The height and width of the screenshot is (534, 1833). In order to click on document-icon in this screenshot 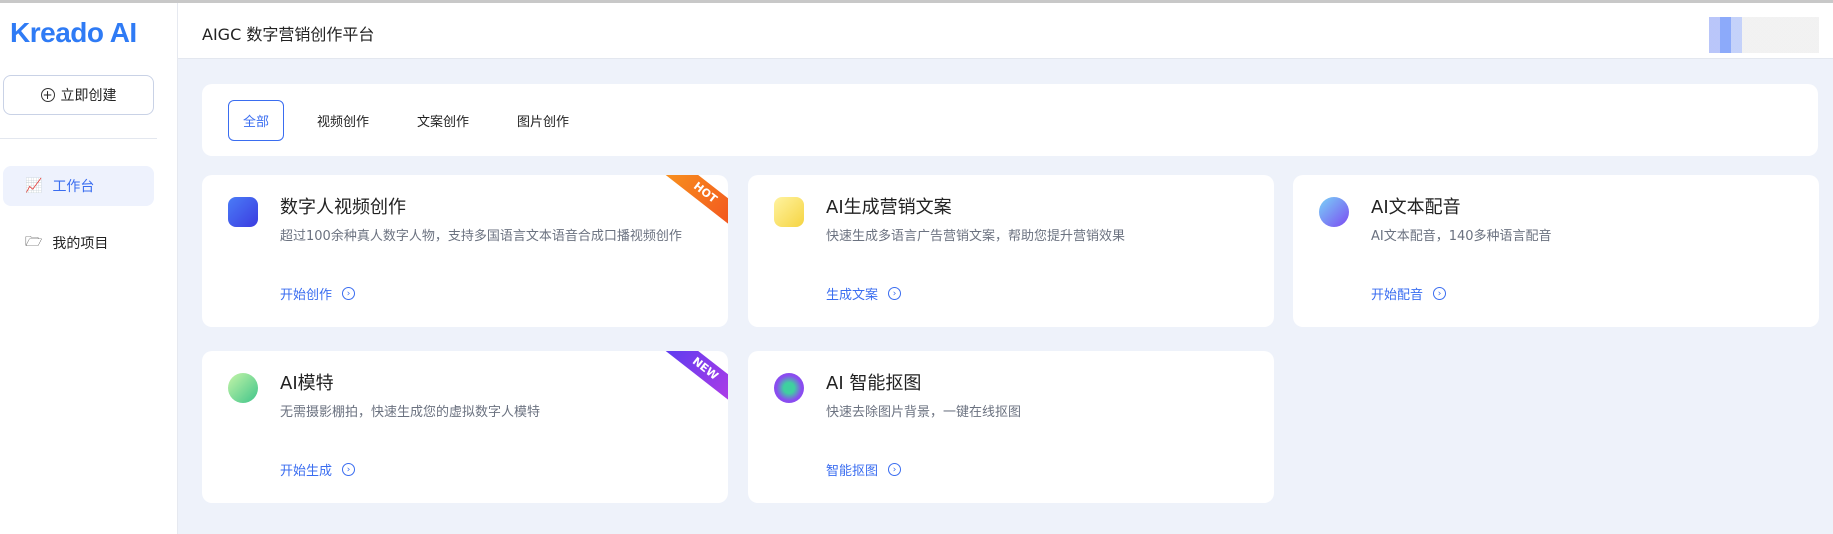, I will do `click(789, 212)`.